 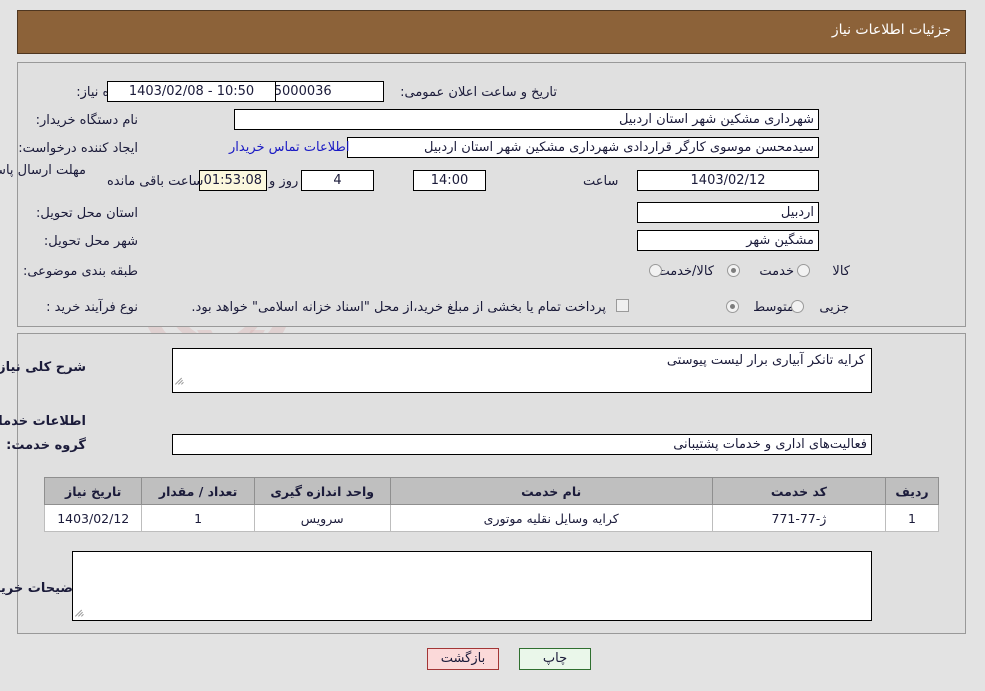 I want to click on radio-process-motavasset, so click(x=733, y=306).